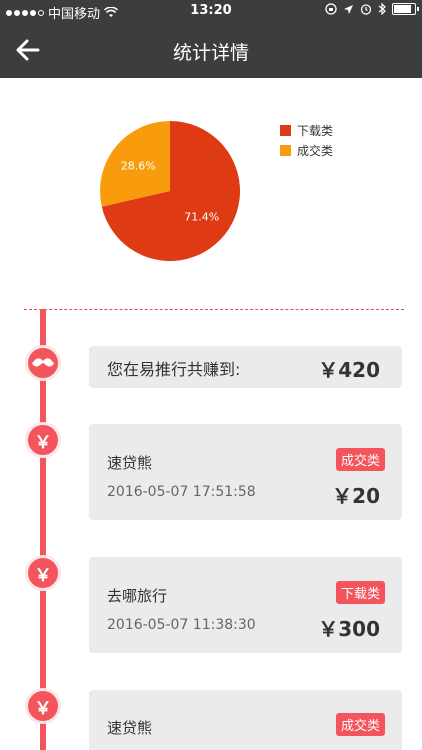  Describe the element at coordinates (181, 492) in the screenshot. I see `record-date: 2016-05-07 17:51:58` at that location.